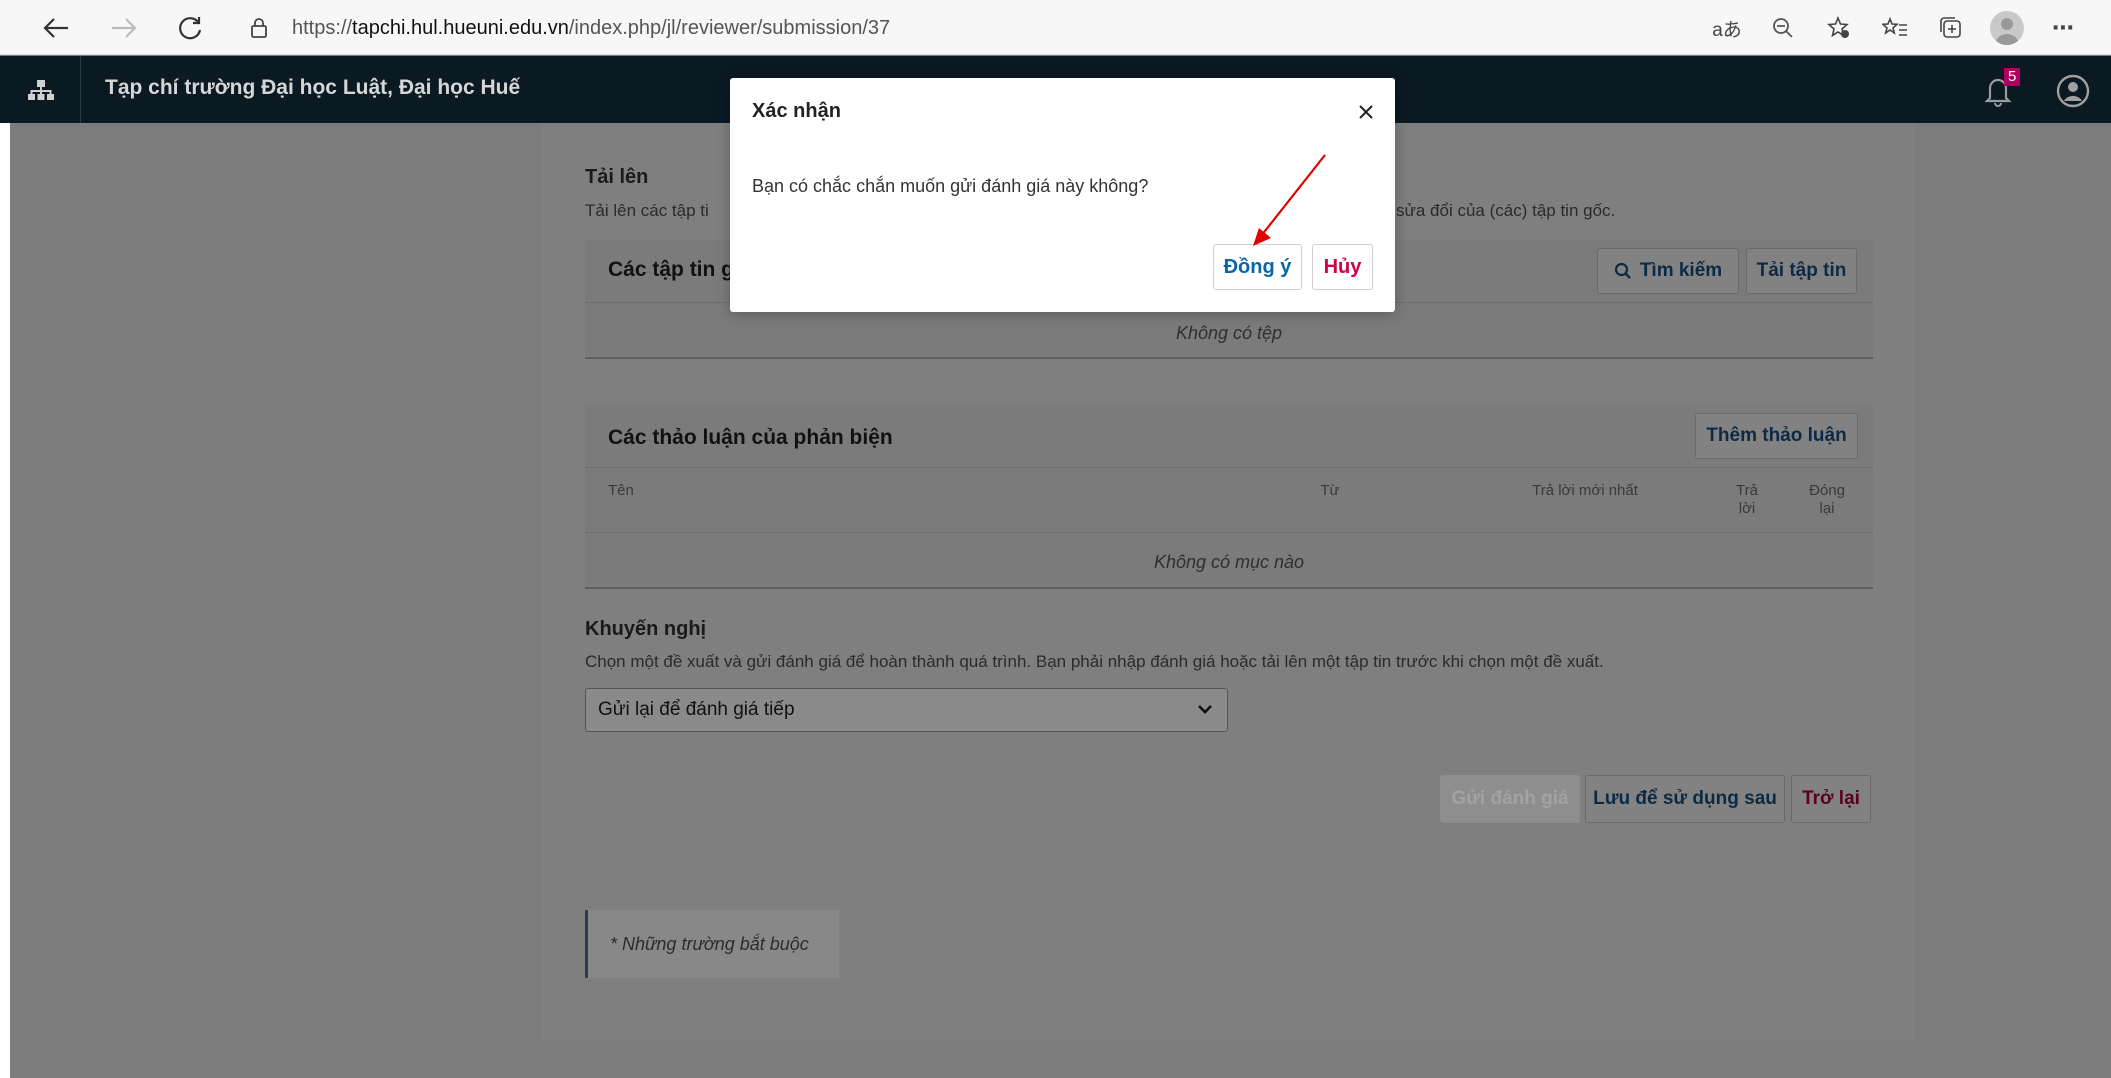 The image size is (2111, 1078). I want to click on no-files-message: Không có tệp, so click(1229, 333).